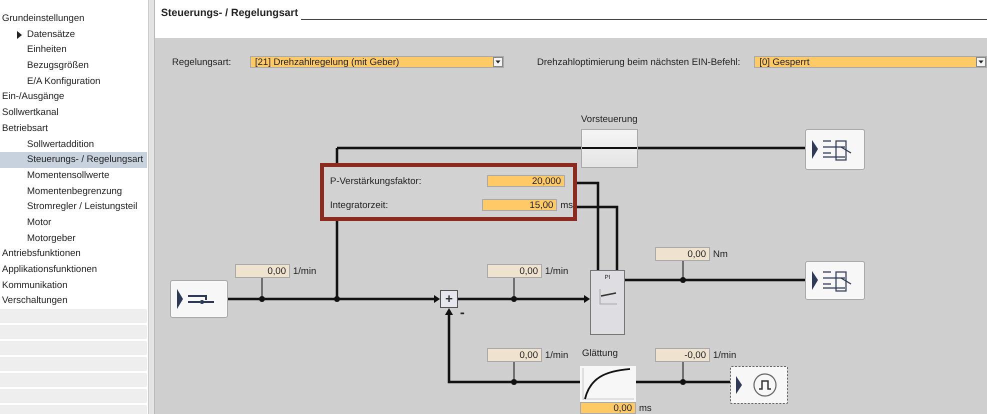  What do you see at coordinates (58, 66) in the screenshot?
I see `tree-item-label: Bezugsgrößen` at bounding box center [58, 66].